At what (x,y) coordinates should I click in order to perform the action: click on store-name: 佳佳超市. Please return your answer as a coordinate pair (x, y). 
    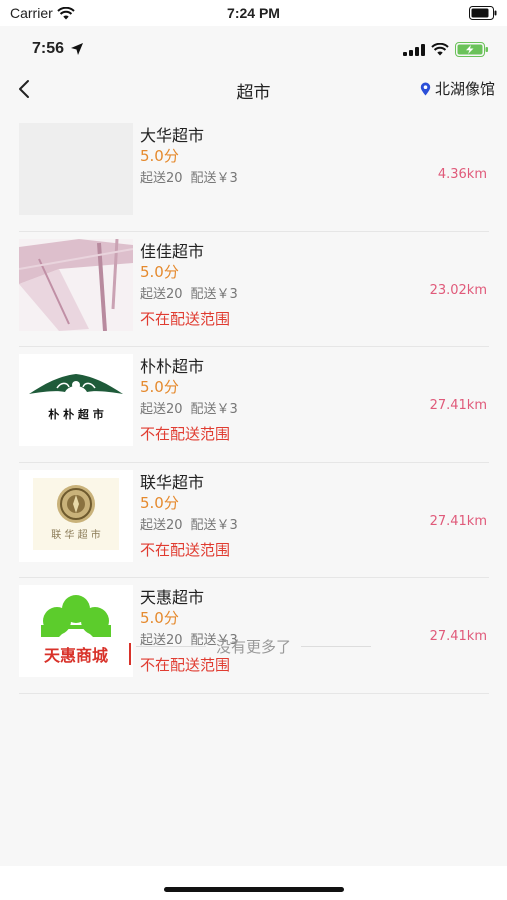
    Looking at the image, I should click on (172, 251).